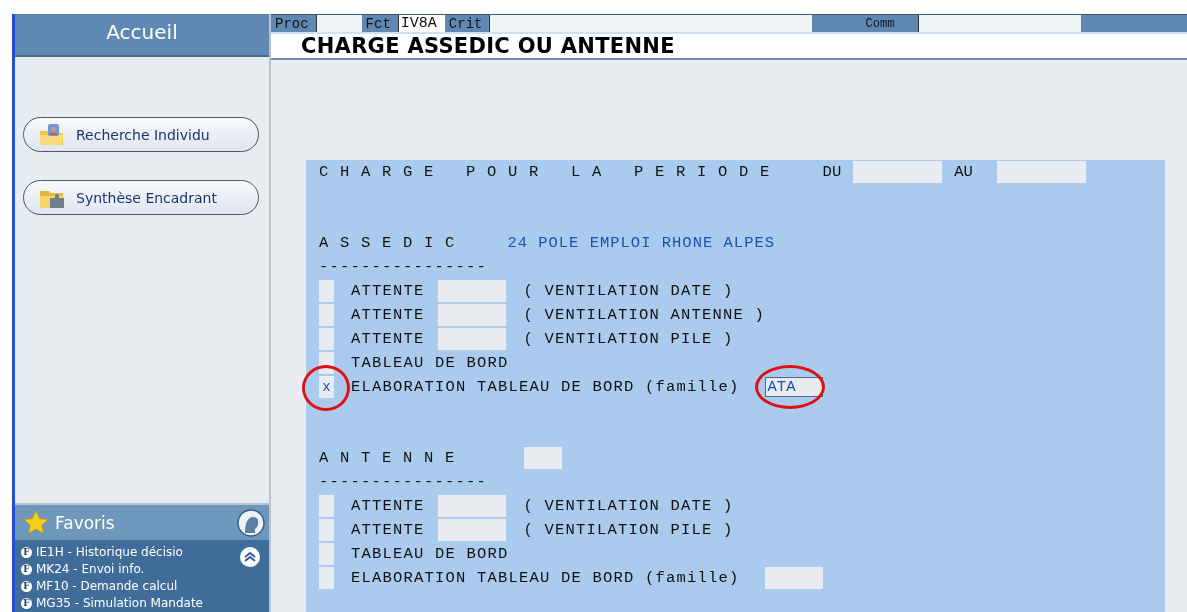 Image resolution: width=1187 pixels, height=612 pixels. What do you see at coordinates (130, 552) in the screenshot?
I see `favorite-link: F IE1H - Historique décisio` at bounding box center [130, 552].